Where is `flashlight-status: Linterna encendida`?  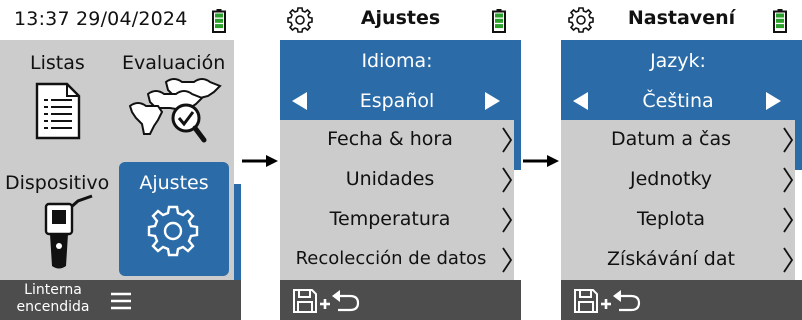 flashlight-status: Linterna encendida is located at coordinates (53, 299).